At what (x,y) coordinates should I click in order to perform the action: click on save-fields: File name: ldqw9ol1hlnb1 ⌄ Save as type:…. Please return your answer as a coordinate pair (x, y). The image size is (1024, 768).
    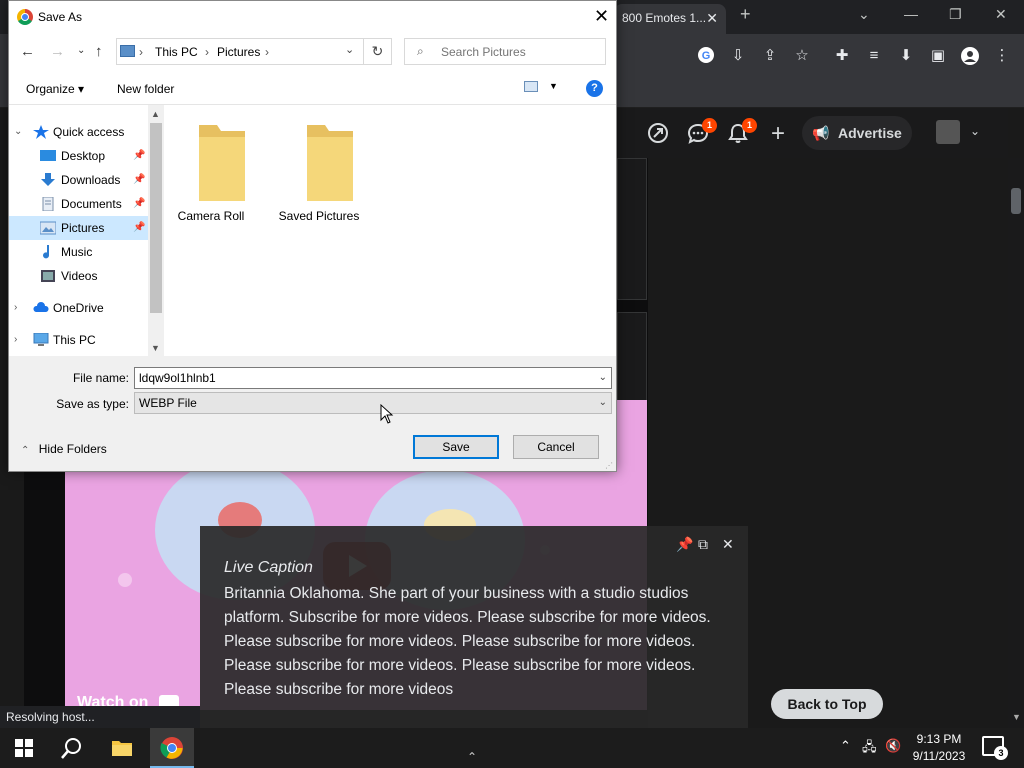
    Looking at the image, I should click on (312, 386).